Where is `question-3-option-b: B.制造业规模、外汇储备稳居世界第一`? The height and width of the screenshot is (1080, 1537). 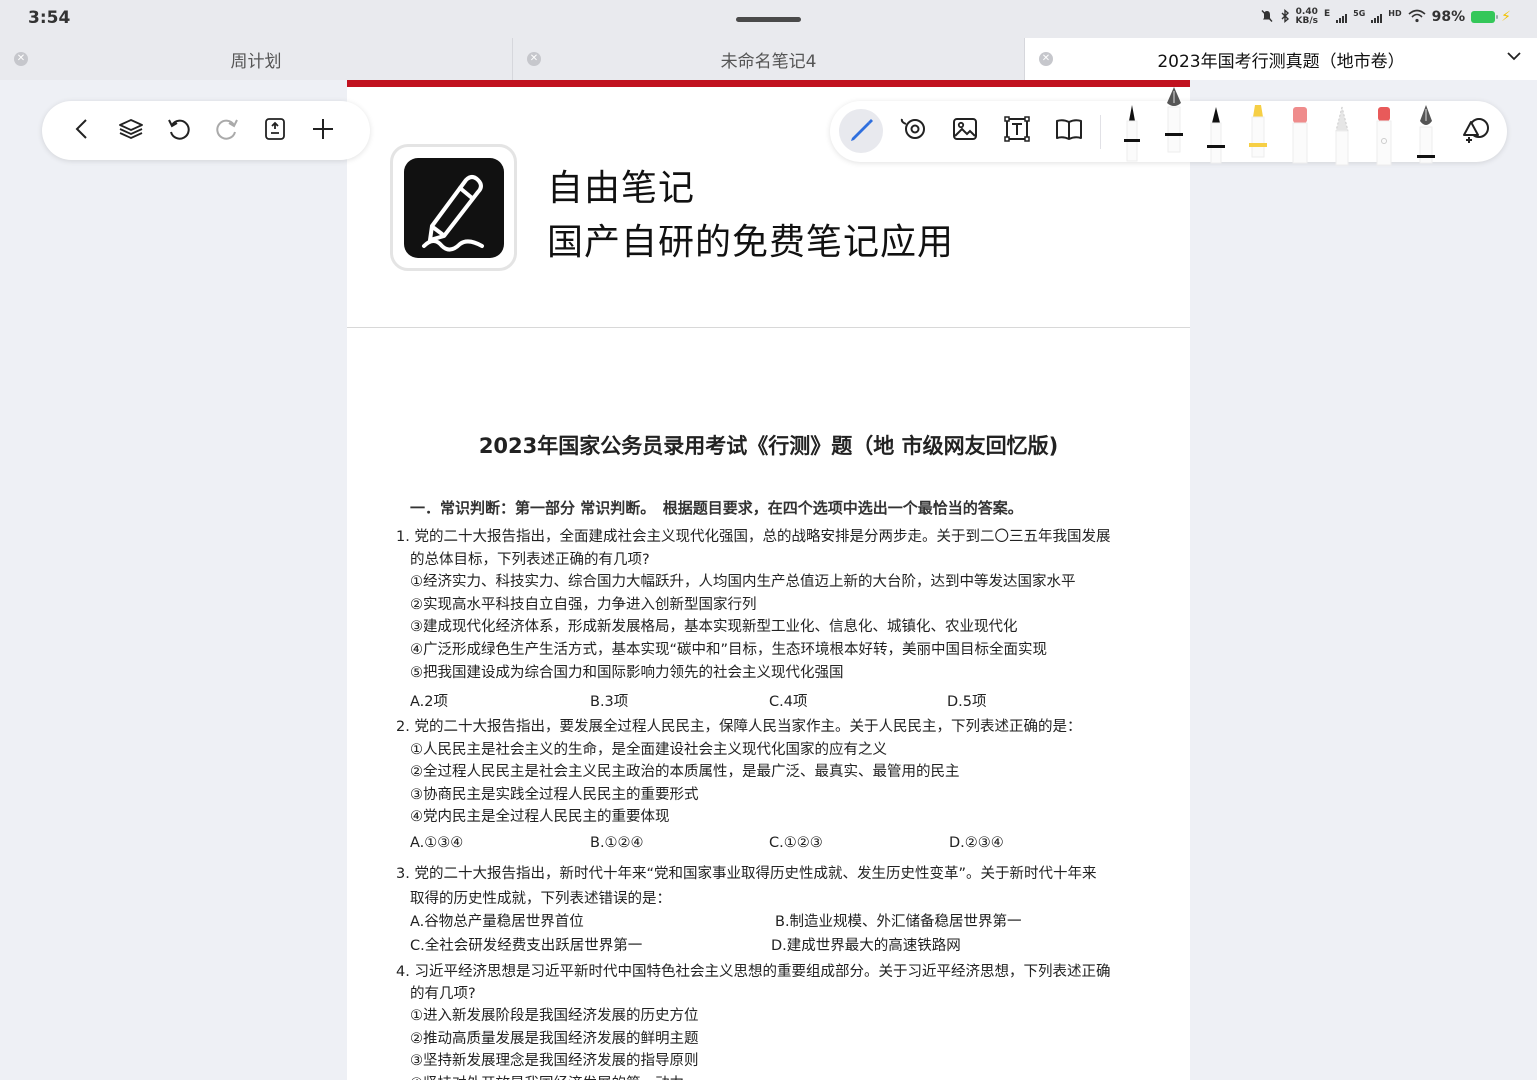 question-3-option-b: B.制造业规模、外汇储备稳居世界第一 is located at coordinates (898, 922).